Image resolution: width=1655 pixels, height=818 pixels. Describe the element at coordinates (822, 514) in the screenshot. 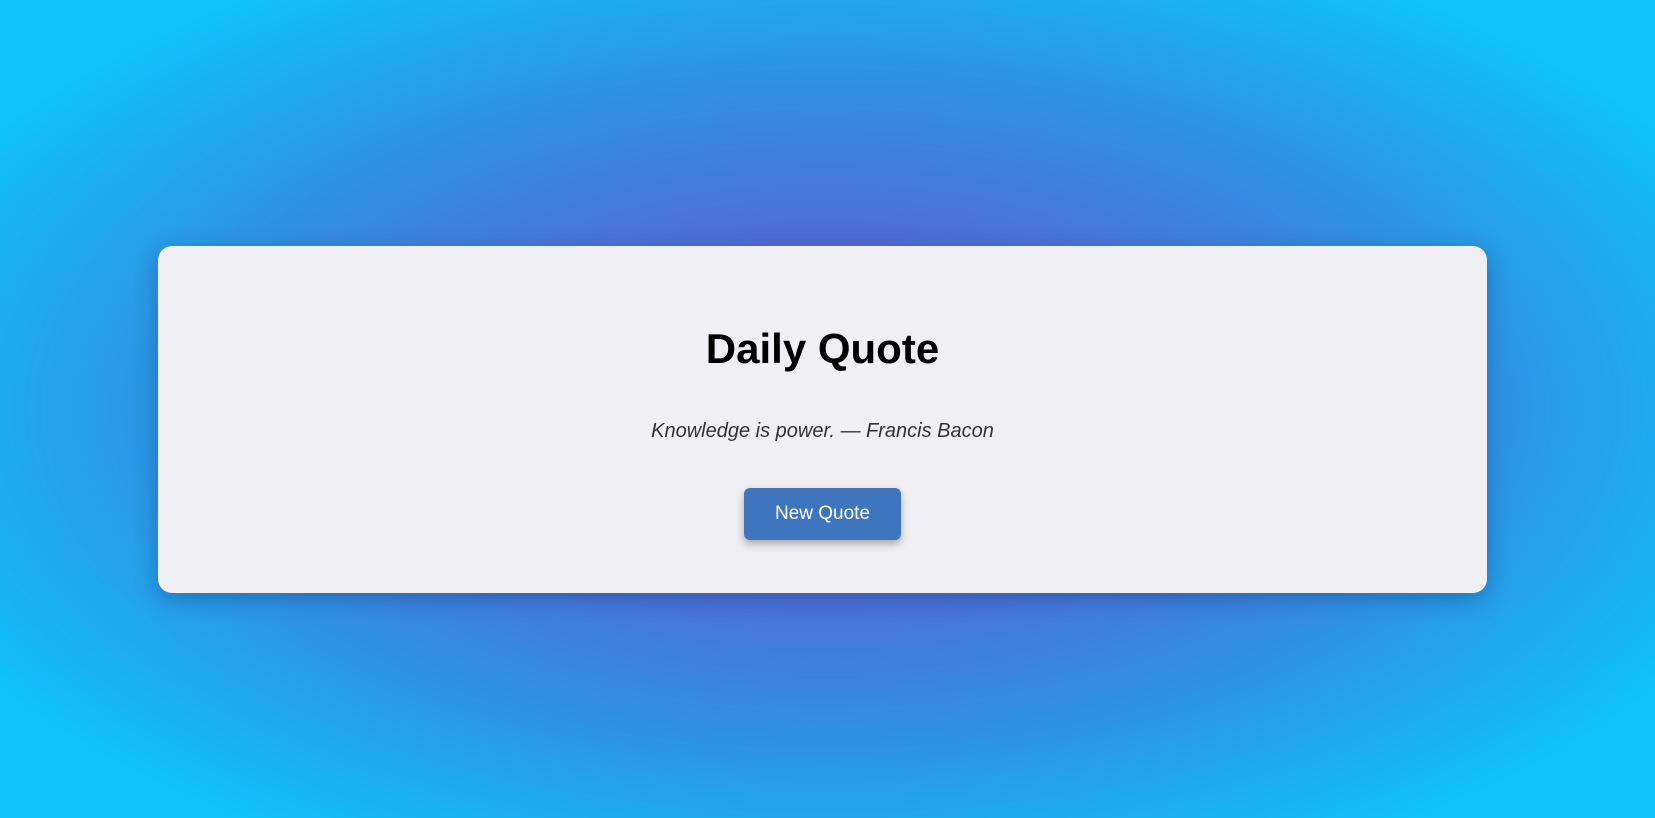

I see `new-quote-button: New Quote` at that location.